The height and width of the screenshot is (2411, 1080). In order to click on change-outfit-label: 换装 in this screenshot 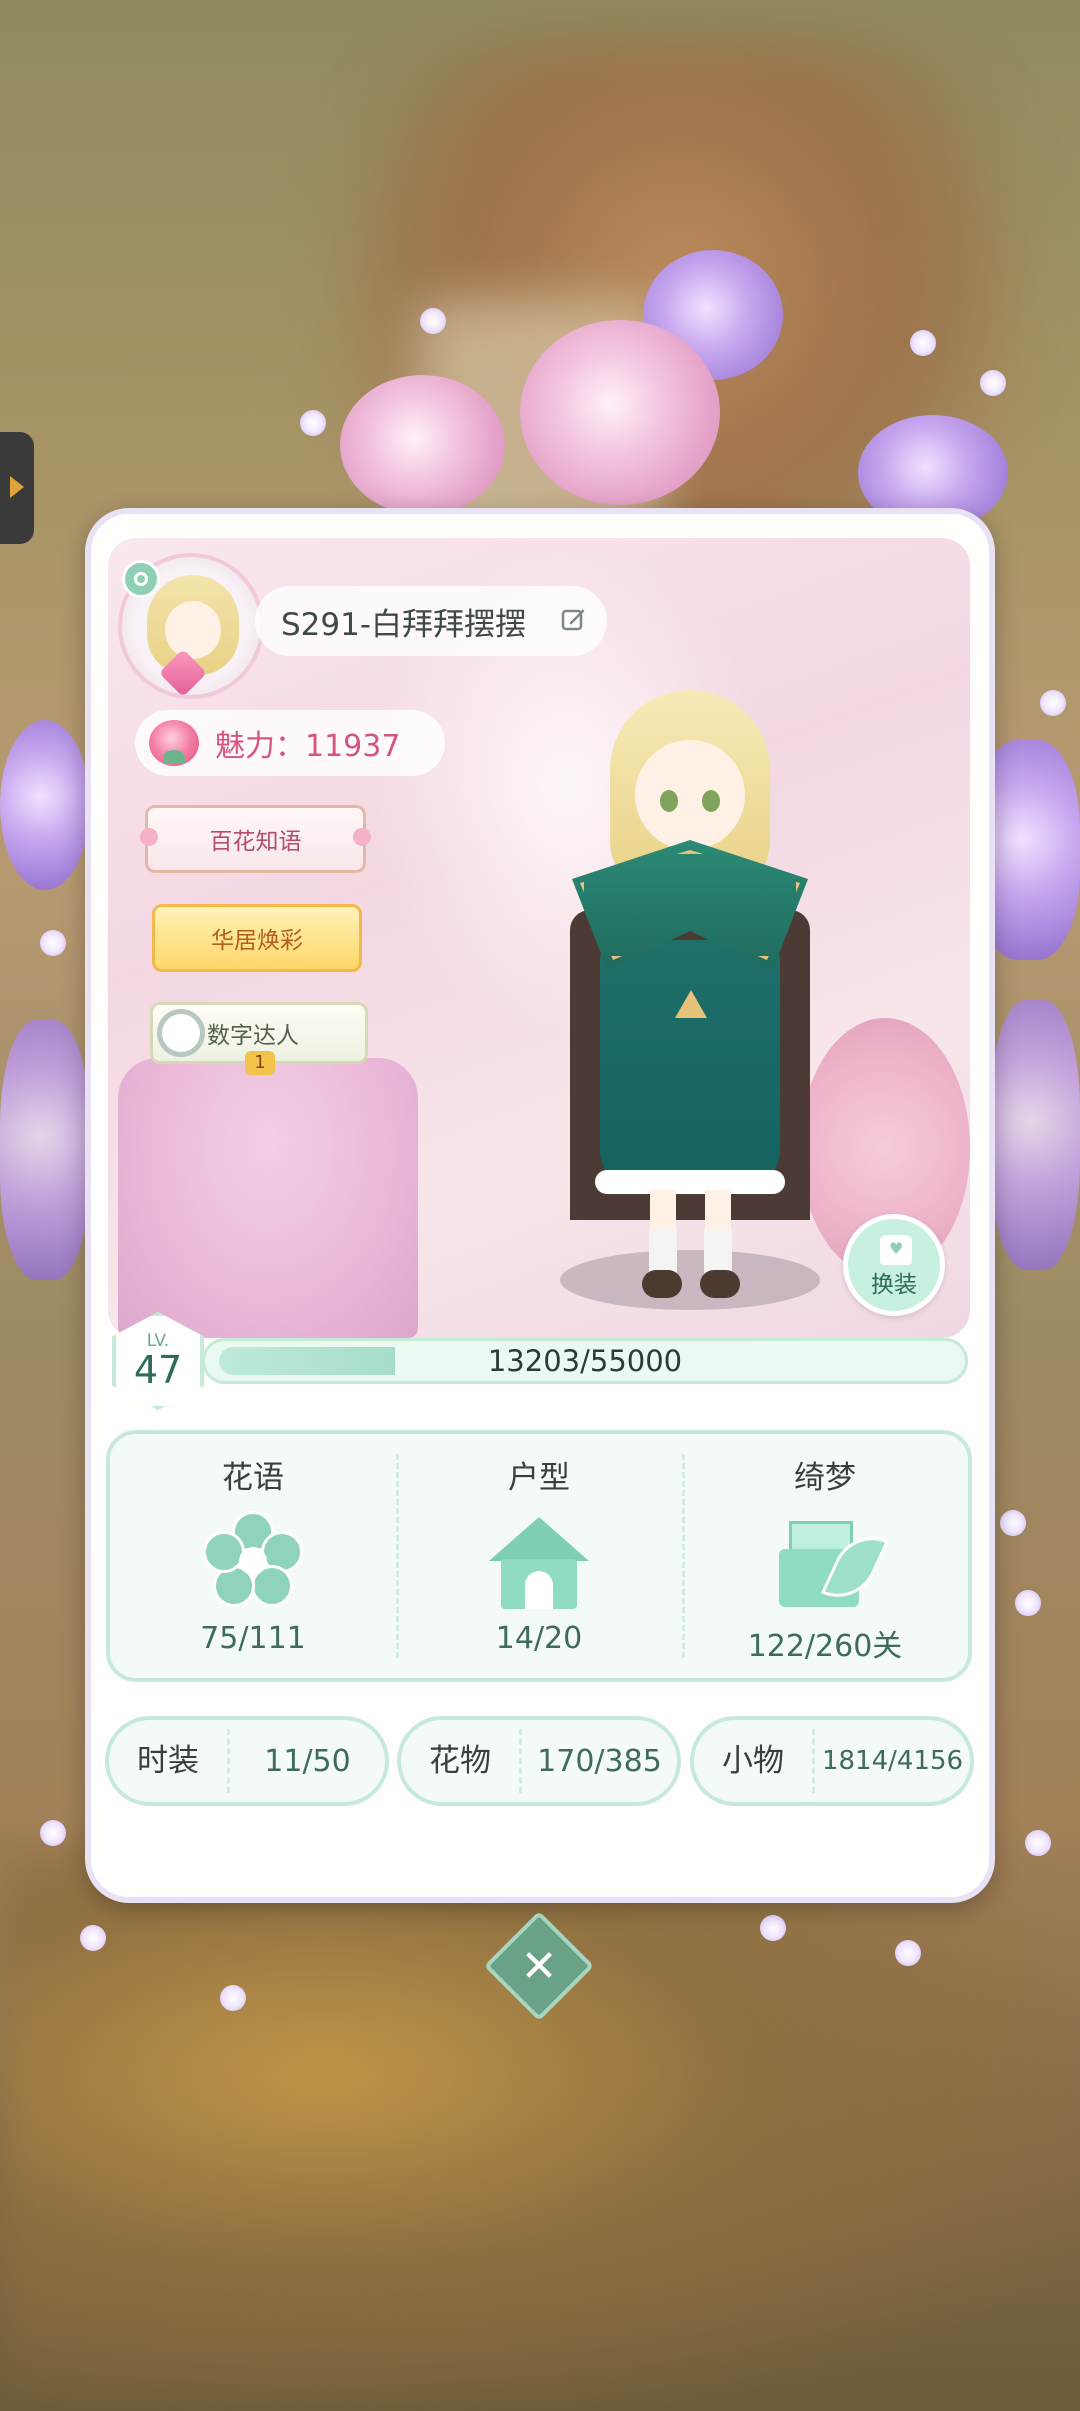, I will do `click(894, 1285)`.